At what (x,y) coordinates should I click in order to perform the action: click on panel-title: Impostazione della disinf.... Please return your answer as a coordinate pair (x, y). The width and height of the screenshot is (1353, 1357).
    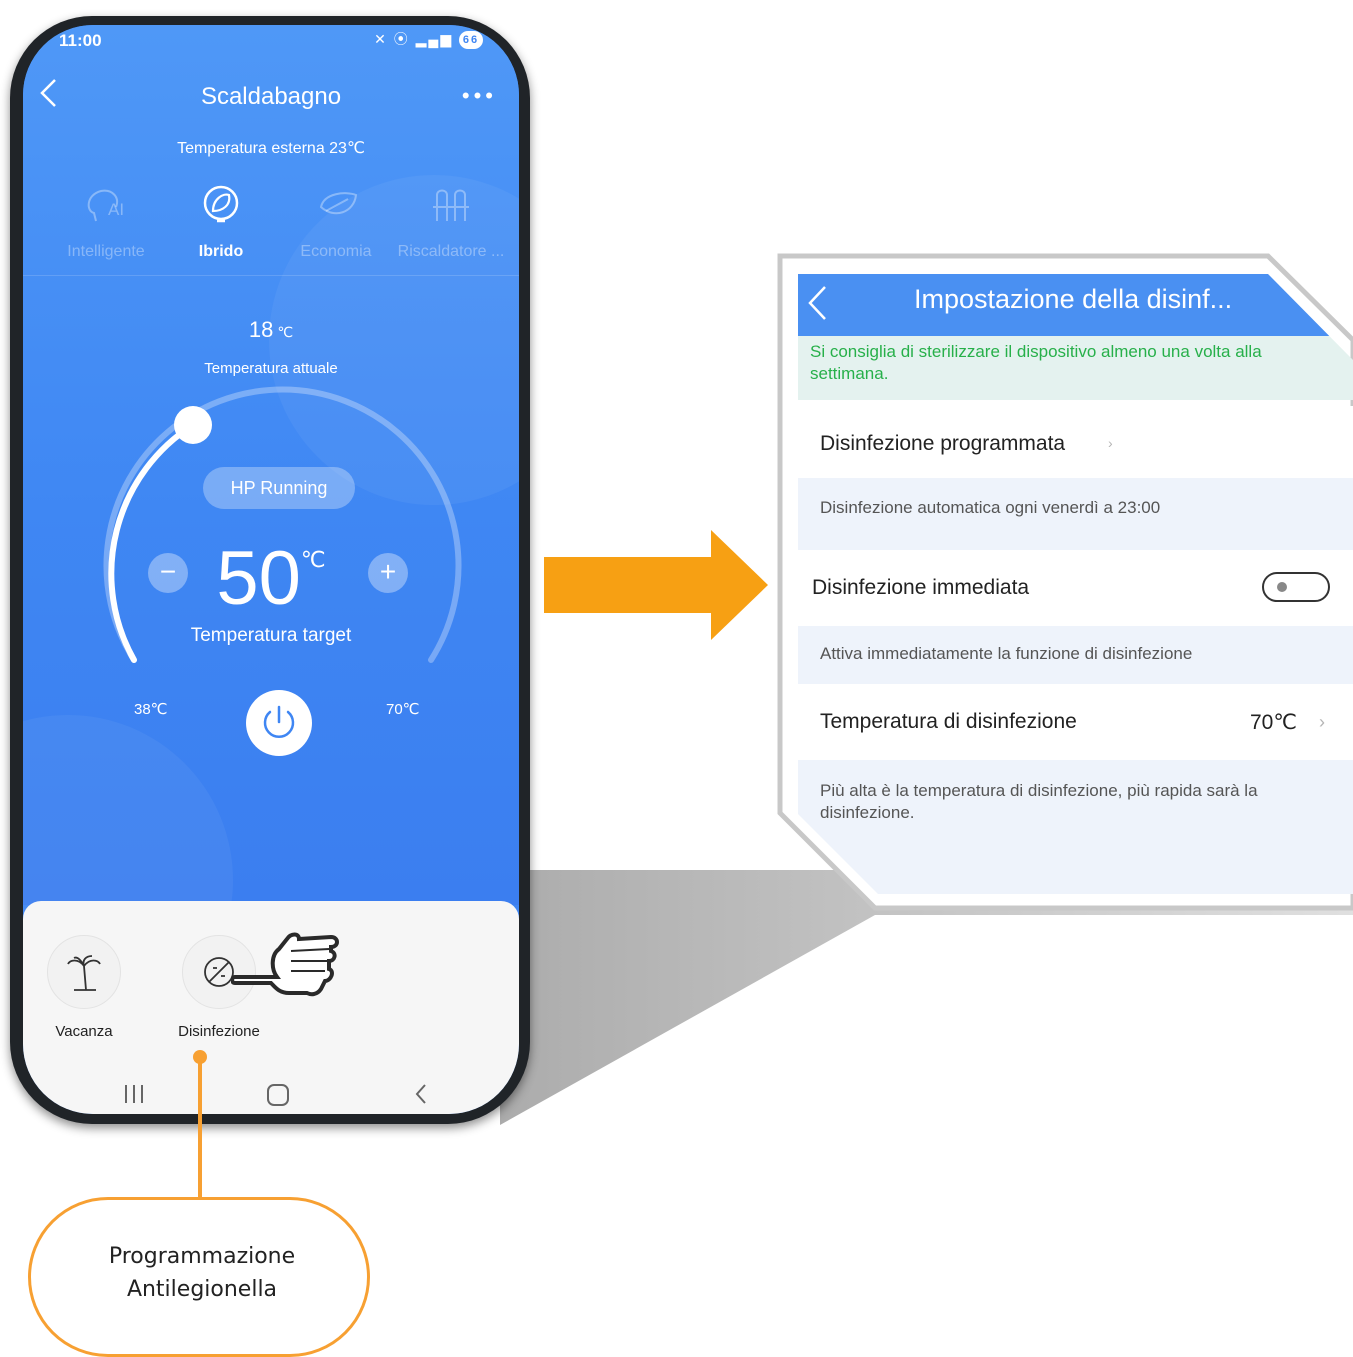
    Looking at the image, I should click on (1073, 299).